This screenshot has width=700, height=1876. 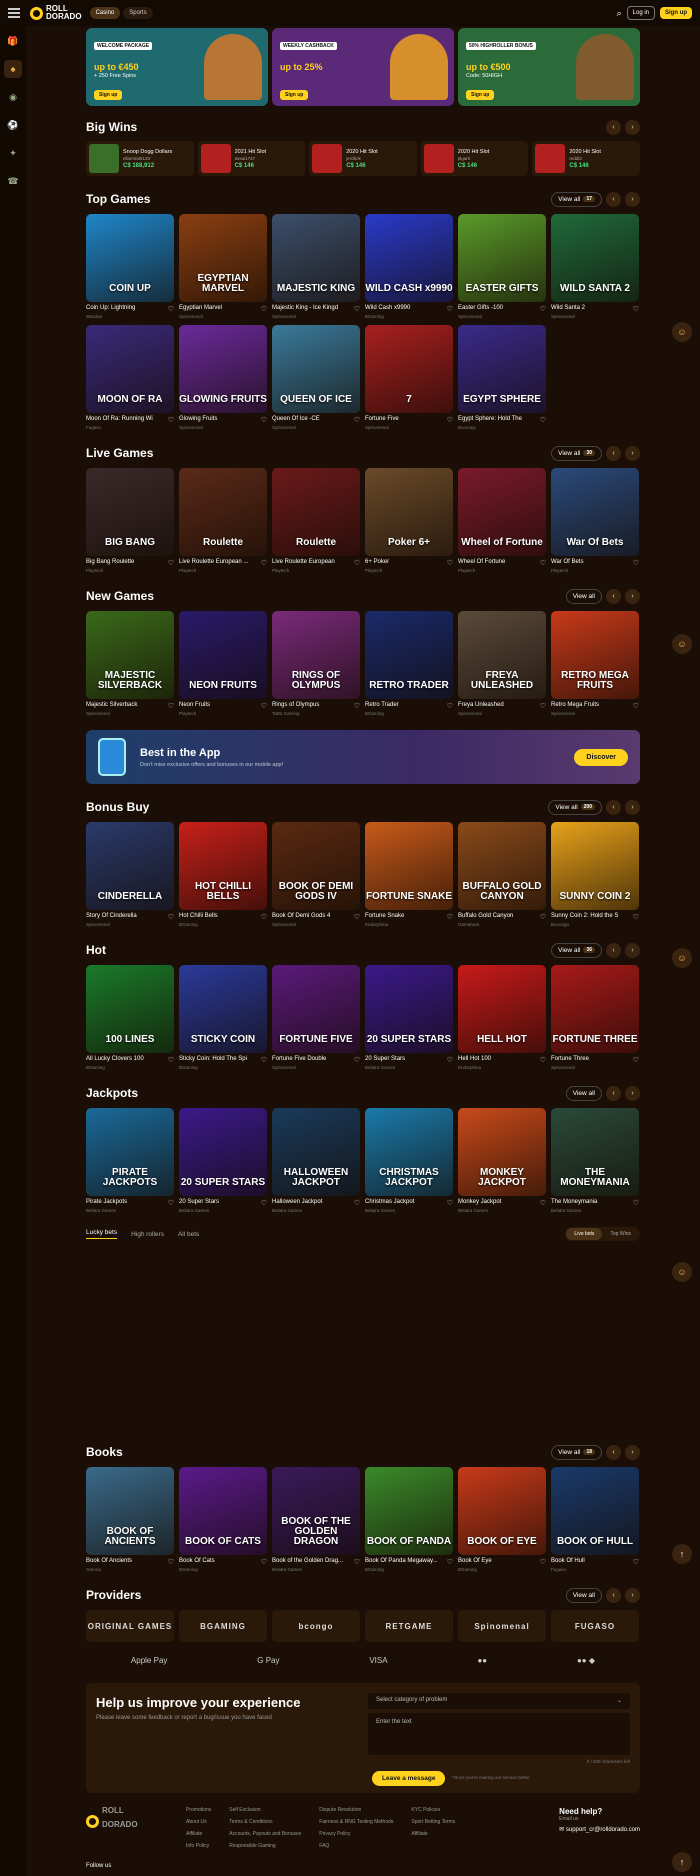 I want to click on footer-link: Accounts, Payouts and Bonuses, so click(x=265, y=1834).